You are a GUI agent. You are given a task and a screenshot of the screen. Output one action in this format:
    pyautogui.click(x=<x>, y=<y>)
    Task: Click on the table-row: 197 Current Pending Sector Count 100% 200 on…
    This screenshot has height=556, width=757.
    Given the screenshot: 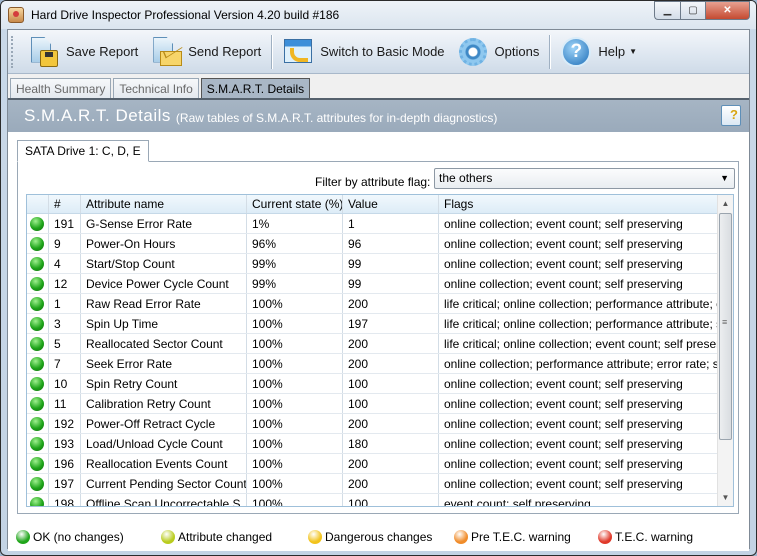 What is the action you would take?
    pyautogui.click(x=380, y=484)
    